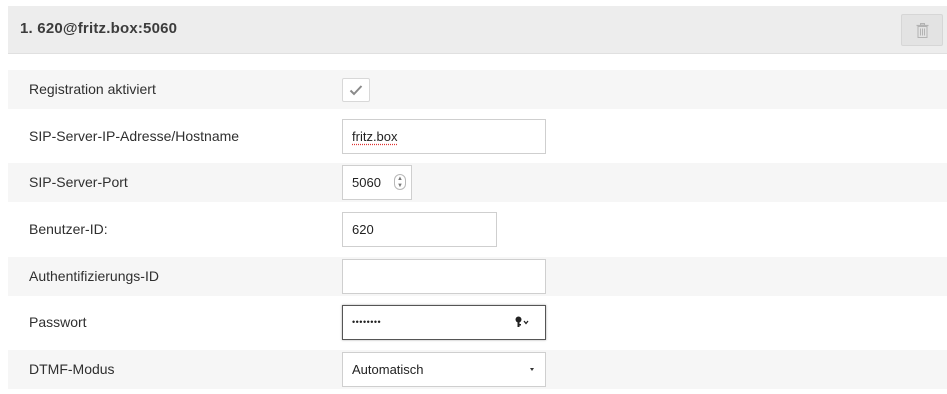 The width and height of the screenshot is (947, 394). Describe the element at coordinates (419, 229) in the screenshot. I see `user-id-input: 620` at that location.